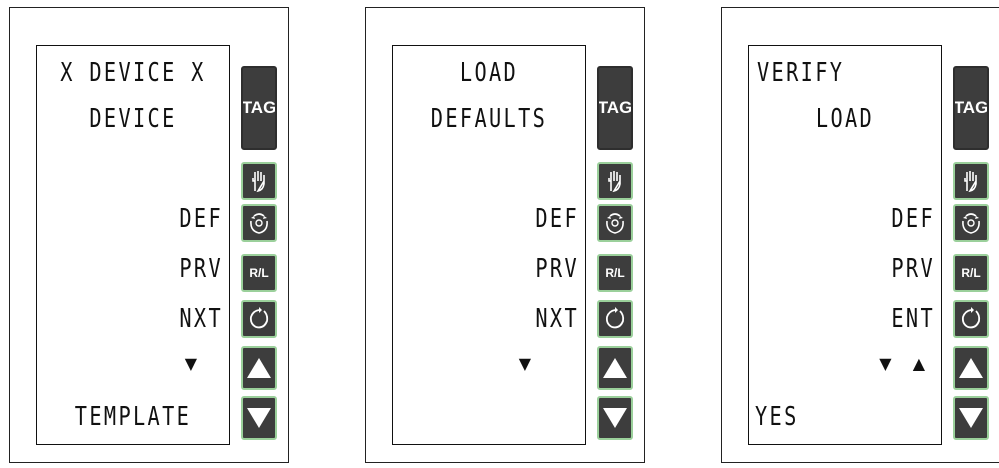  Describe the element at coordinates (133, 417) in the screenshot. I see `display-bottom-line: TEMPLATE` at that location.